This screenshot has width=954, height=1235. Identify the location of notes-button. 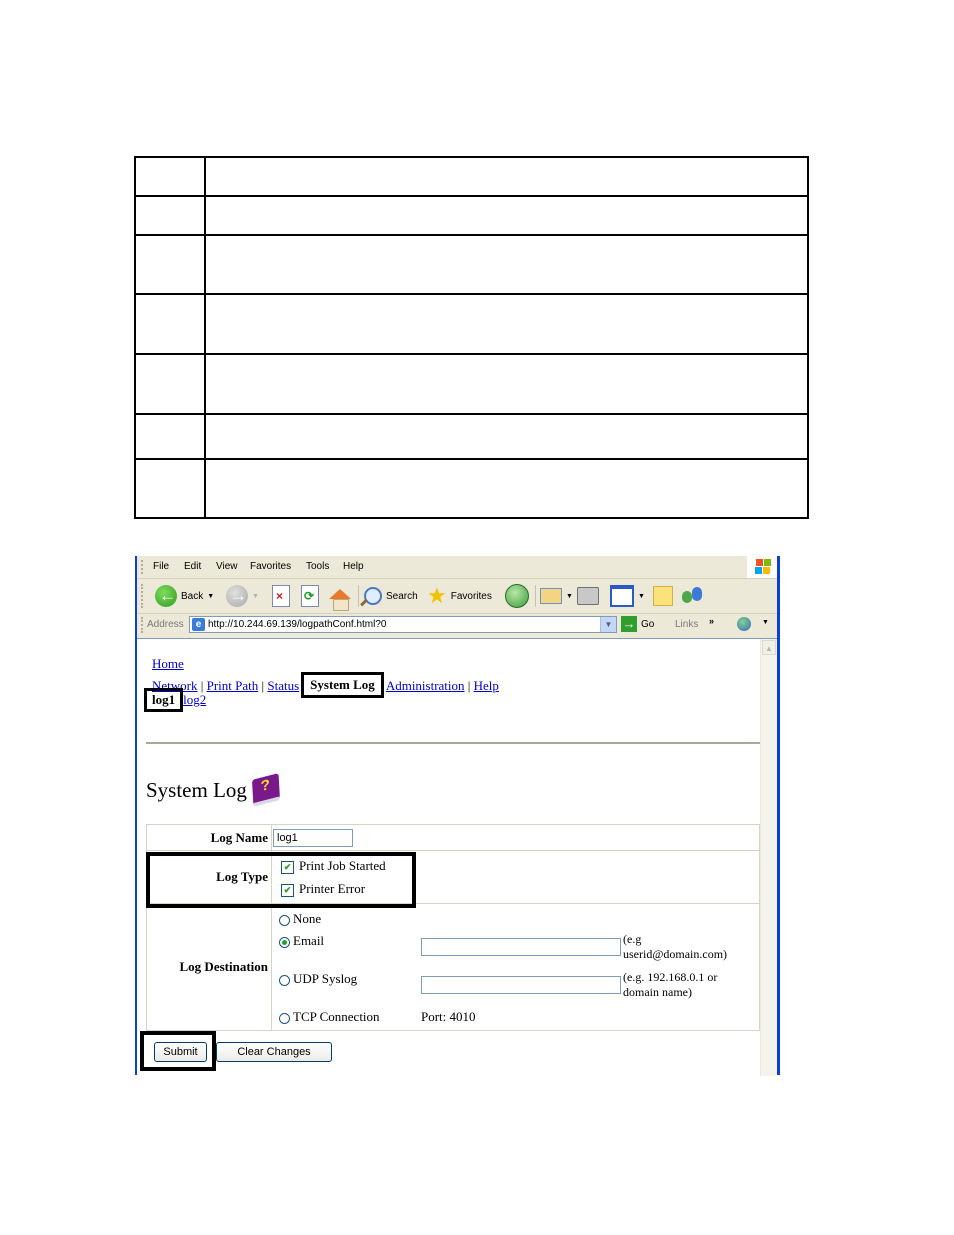
(663, 596).